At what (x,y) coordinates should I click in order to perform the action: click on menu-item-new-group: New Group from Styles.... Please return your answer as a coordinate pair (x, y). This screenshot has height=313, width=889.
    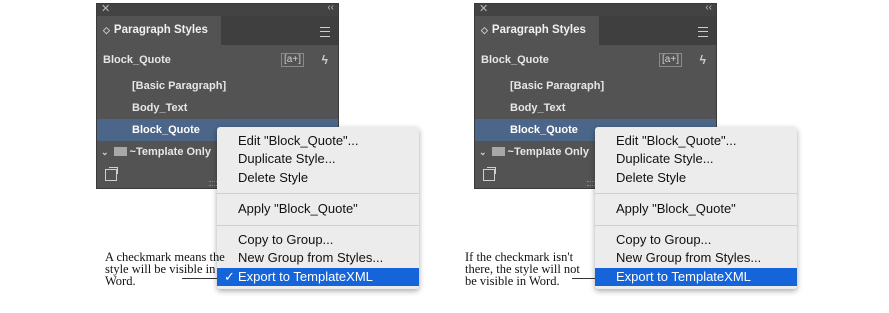
    Looking at the image, I should click on (696, 258).